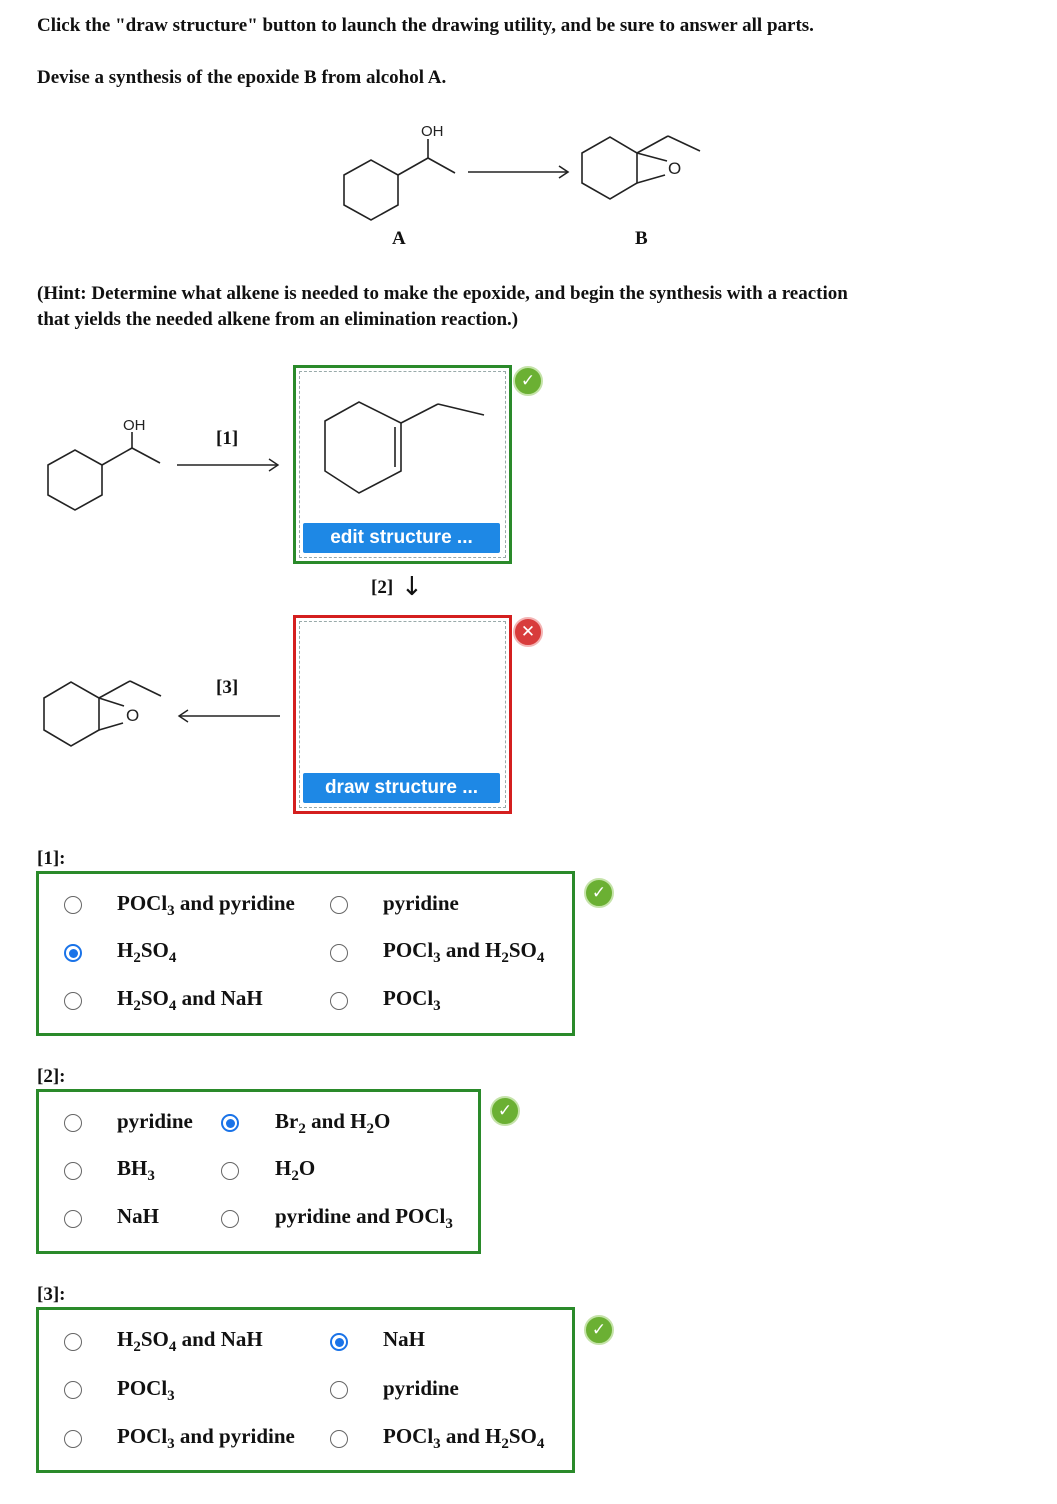 This screenshot has width=1057, height=1504. I want to click on q2-correct-icon: ✓, so click(505, 1111).